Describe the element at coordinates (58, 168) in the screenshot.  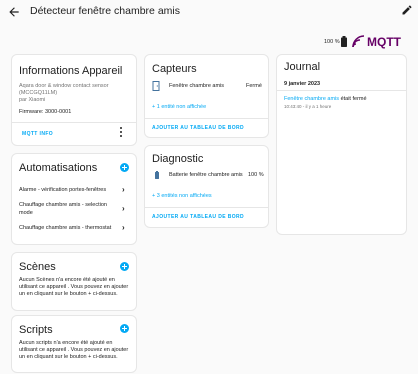
I see `card-title: Automatisations` at that location.